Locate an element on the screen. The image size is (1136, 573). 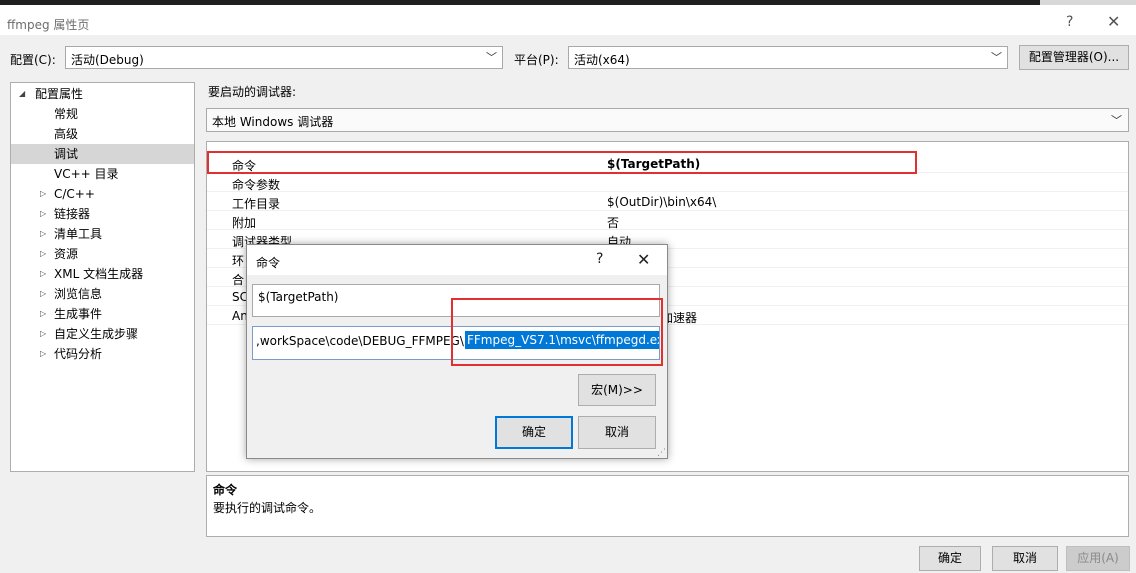
tree-item-build-events: ▷ 生成事件 is located at coordinates (102, 314).